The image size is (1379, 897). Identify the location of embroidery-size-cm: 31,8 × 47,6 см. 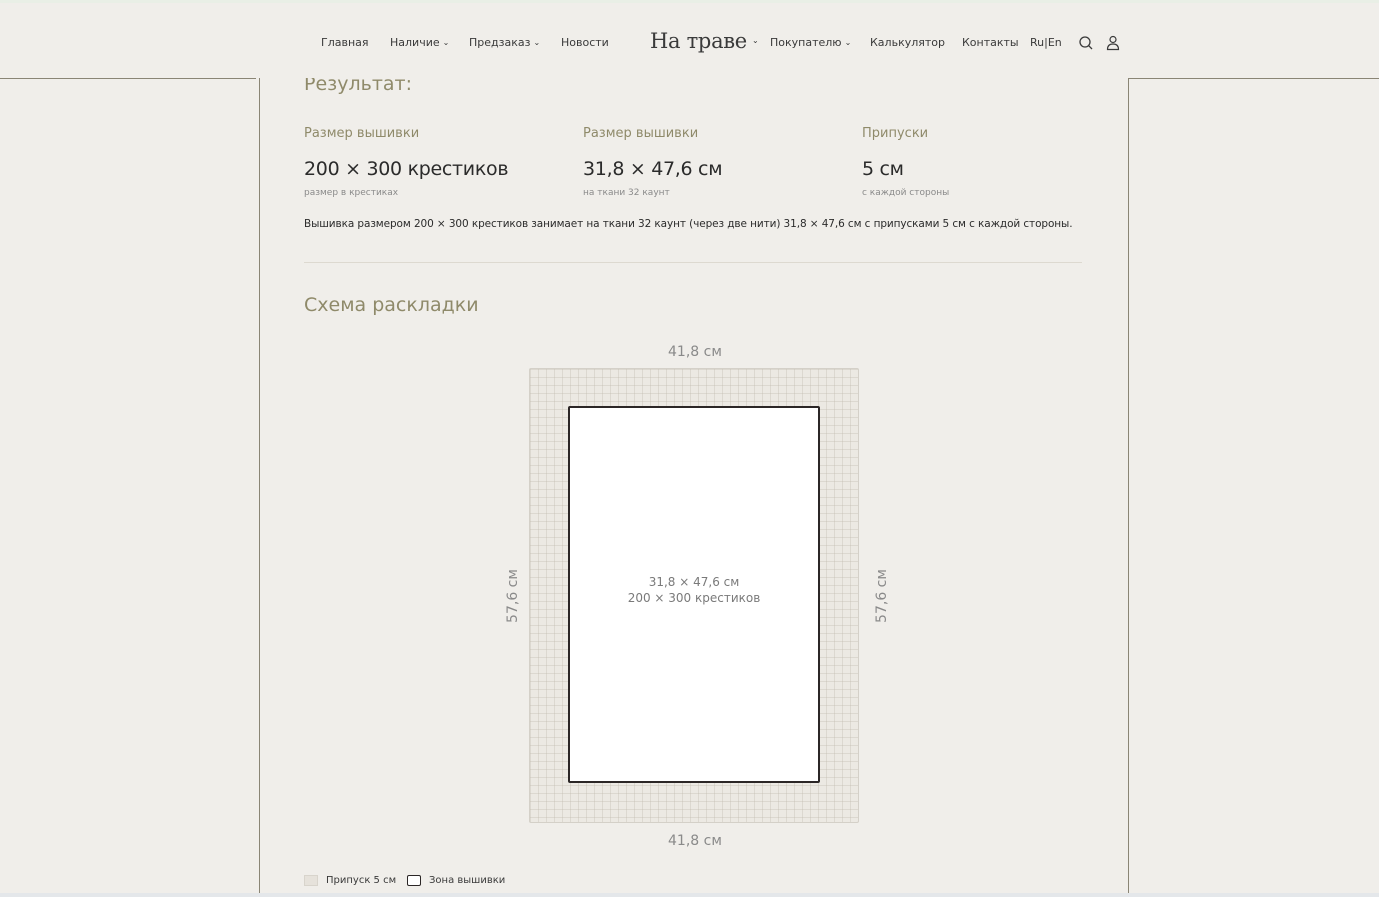
(694, 582).